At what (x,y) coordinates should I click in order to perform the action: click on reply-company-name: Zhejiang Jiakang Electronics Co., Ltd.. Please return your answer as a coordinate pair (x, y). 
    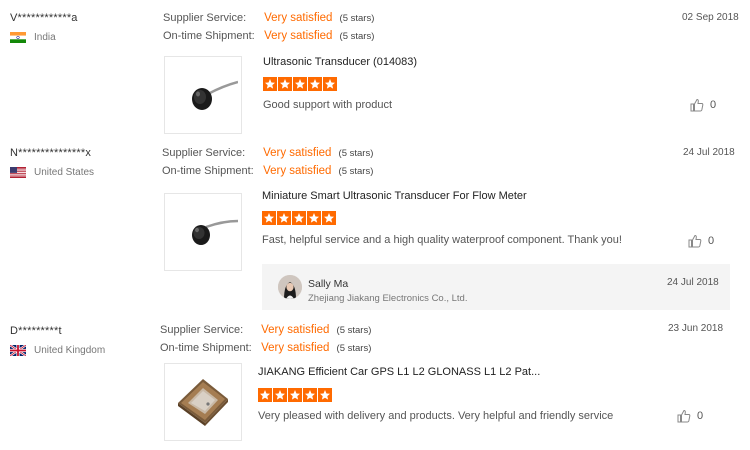
    Looking at the image, I should click on (388, 298).